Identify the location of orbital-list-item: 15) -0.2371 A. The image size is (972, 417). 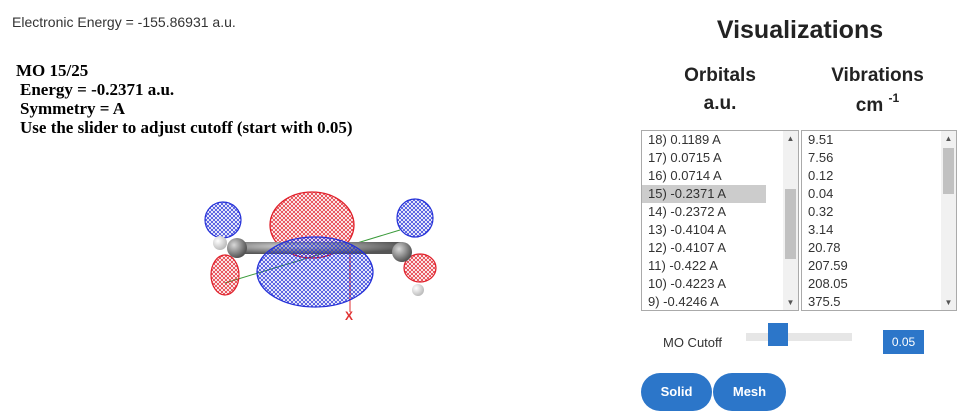
(704, 194).